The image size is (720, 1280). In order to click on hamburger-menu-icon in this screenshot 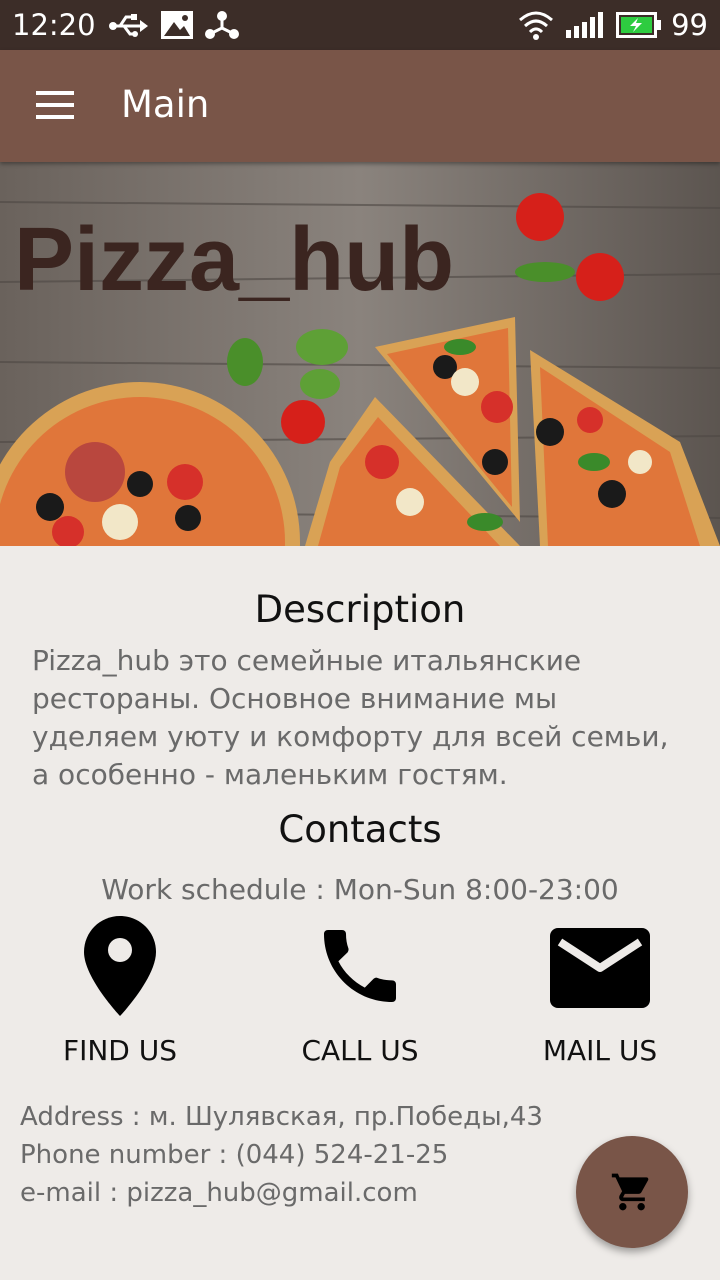, I will do `click(55, 105)`.